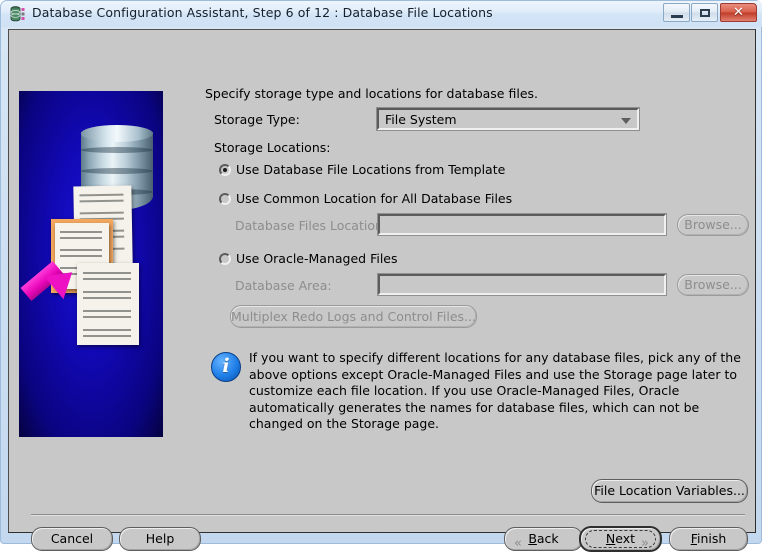  I want to click on radio-use-template, so click(225, 170).